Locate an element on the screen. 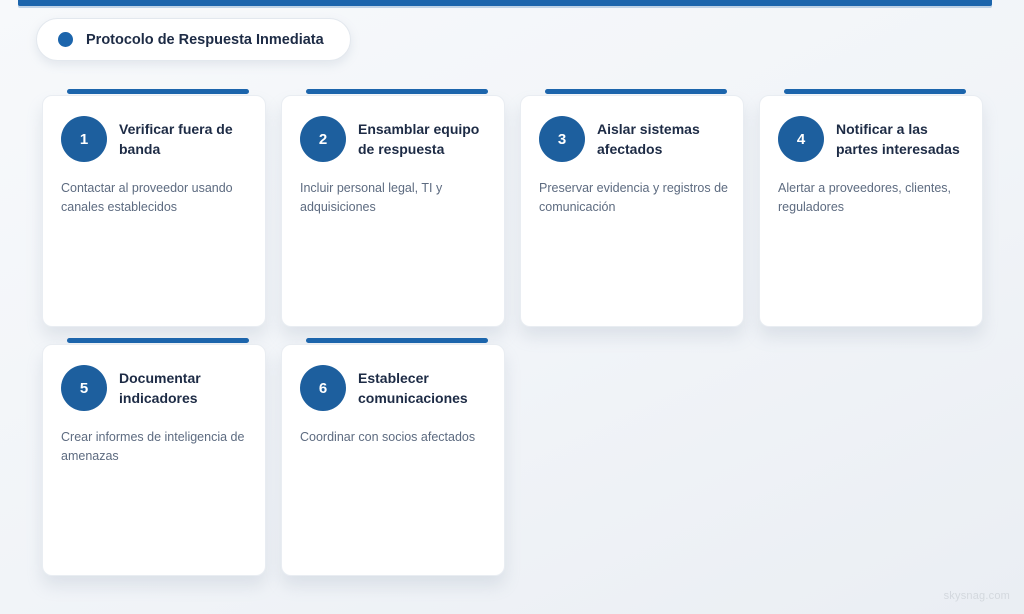  watermark-text: skysnag.com is located at coordinates (976, 596).